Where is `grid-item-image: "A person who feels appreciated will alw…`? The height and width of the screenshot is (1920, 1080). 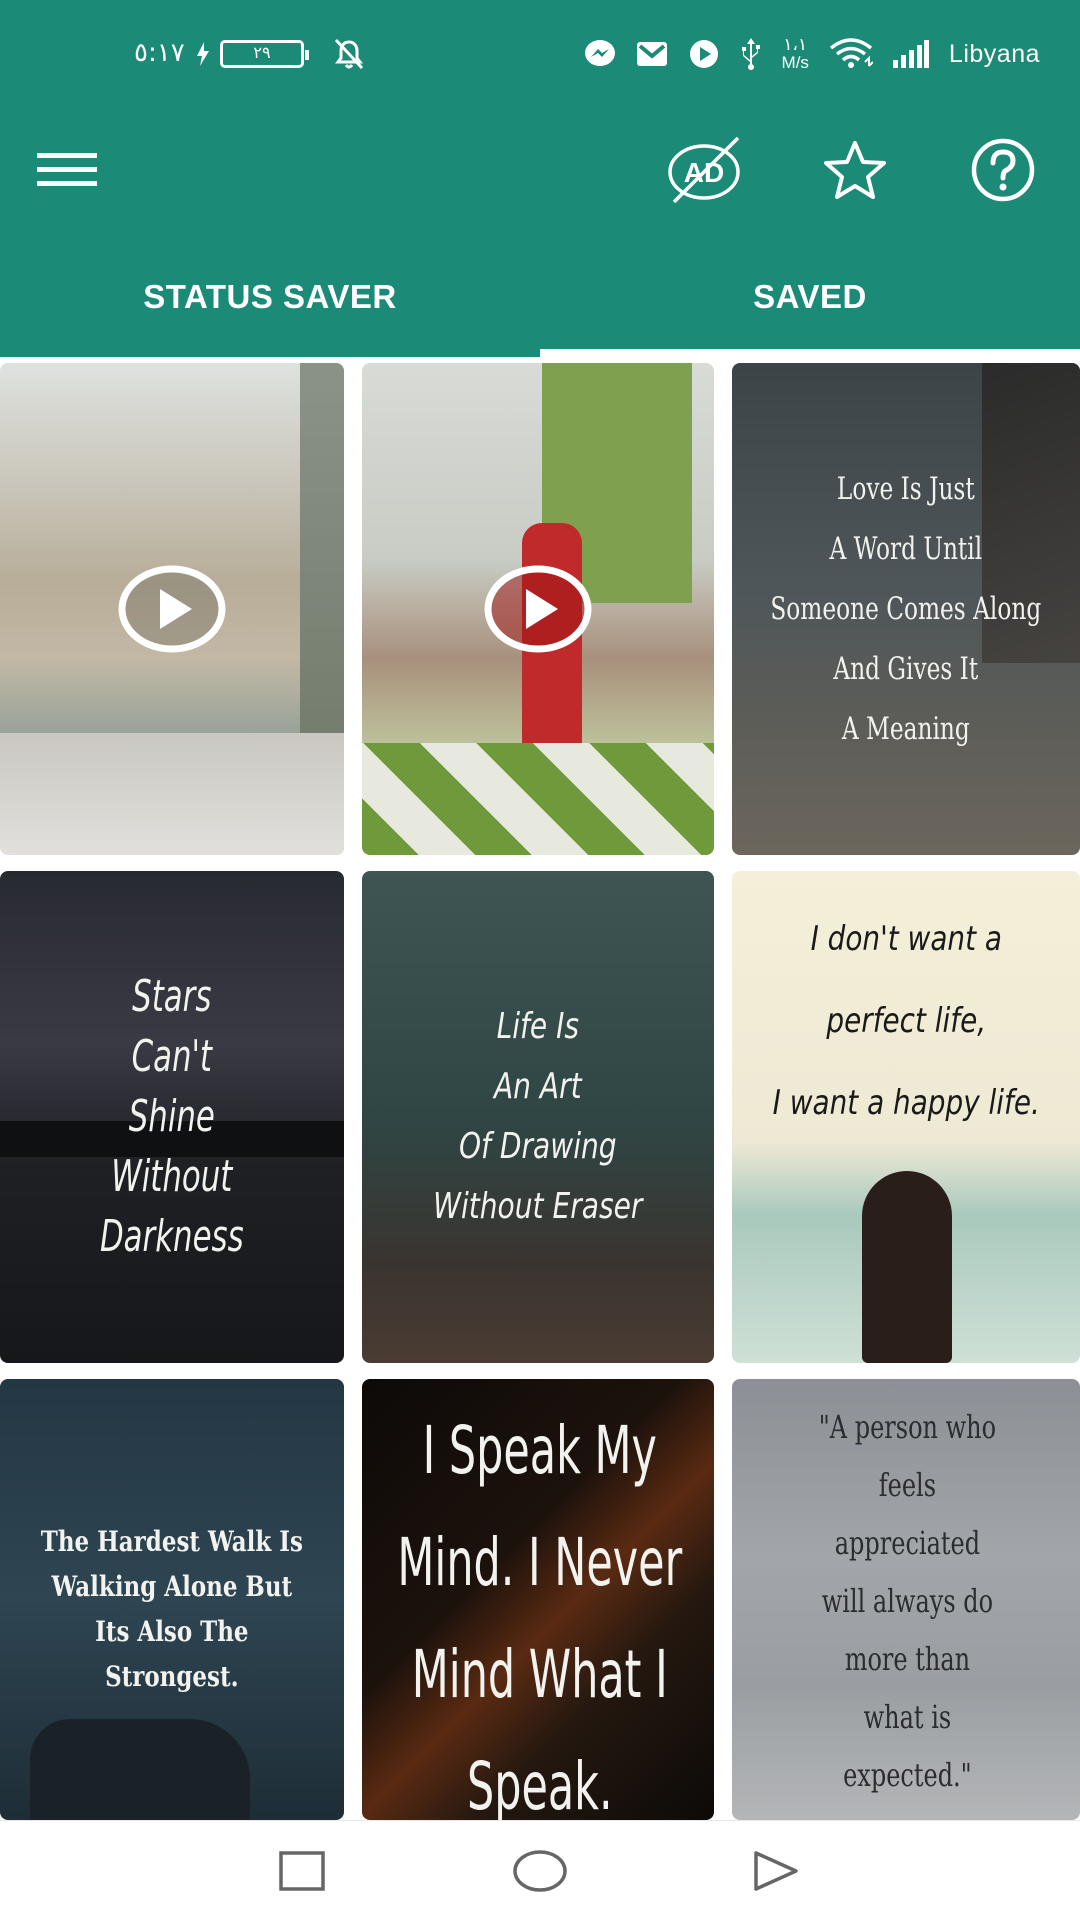
grid-item-image: "A person who feels appreciated will alw… is located at coordinates (906, 1599).